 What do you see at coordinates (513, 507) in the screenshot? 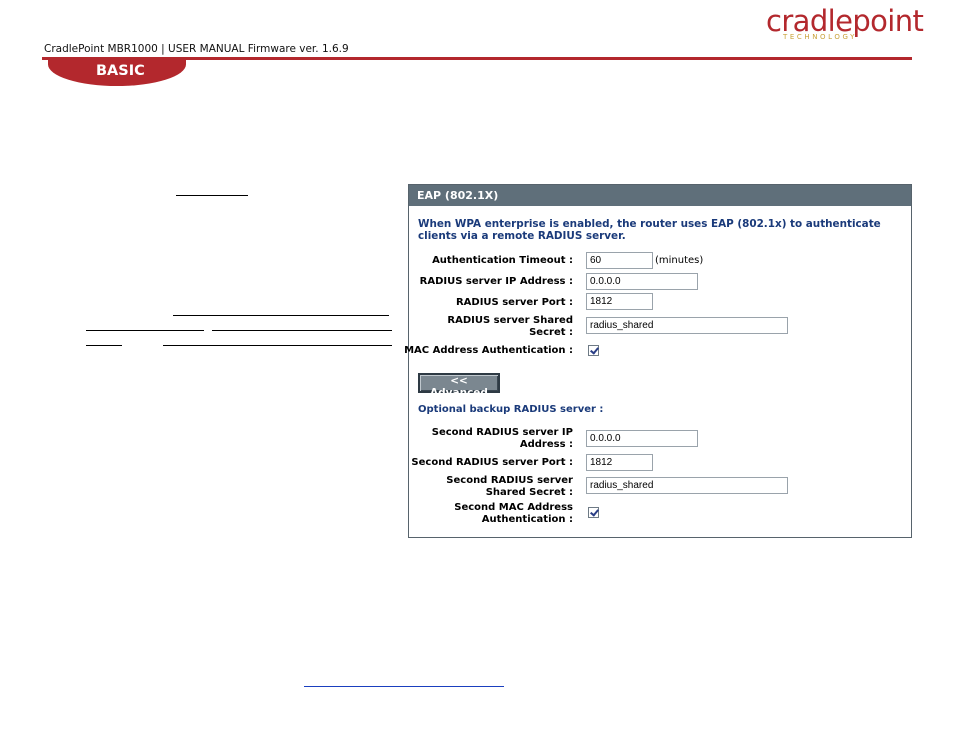
I see `second-mac-auth-label-line1: Second MAC Address` at bounding box center [513, 507].